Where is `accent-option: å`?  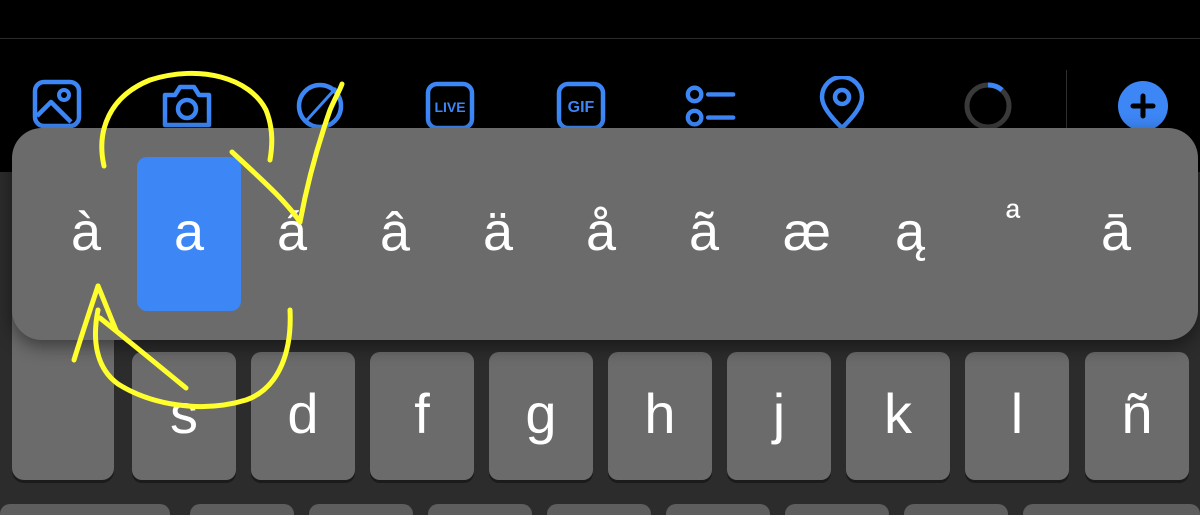 accent-option: å is located at coordinates (601, 234).